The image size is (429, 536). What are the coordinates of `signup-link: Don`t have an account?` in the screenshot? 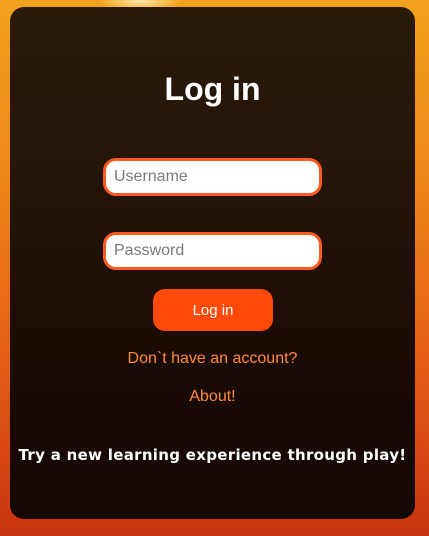 It's located at (212, 359).